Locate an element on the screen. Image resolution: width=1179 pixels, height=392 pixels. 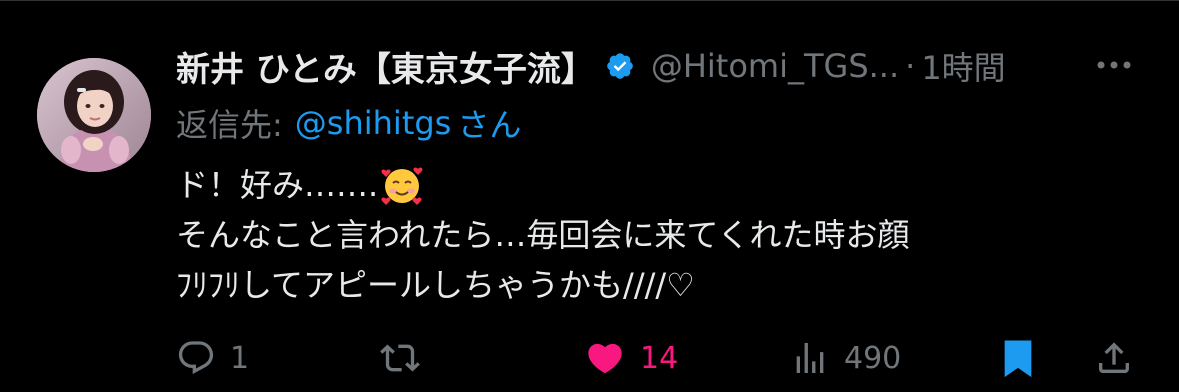
like-count: 14 is located at coordinates (659, 358).